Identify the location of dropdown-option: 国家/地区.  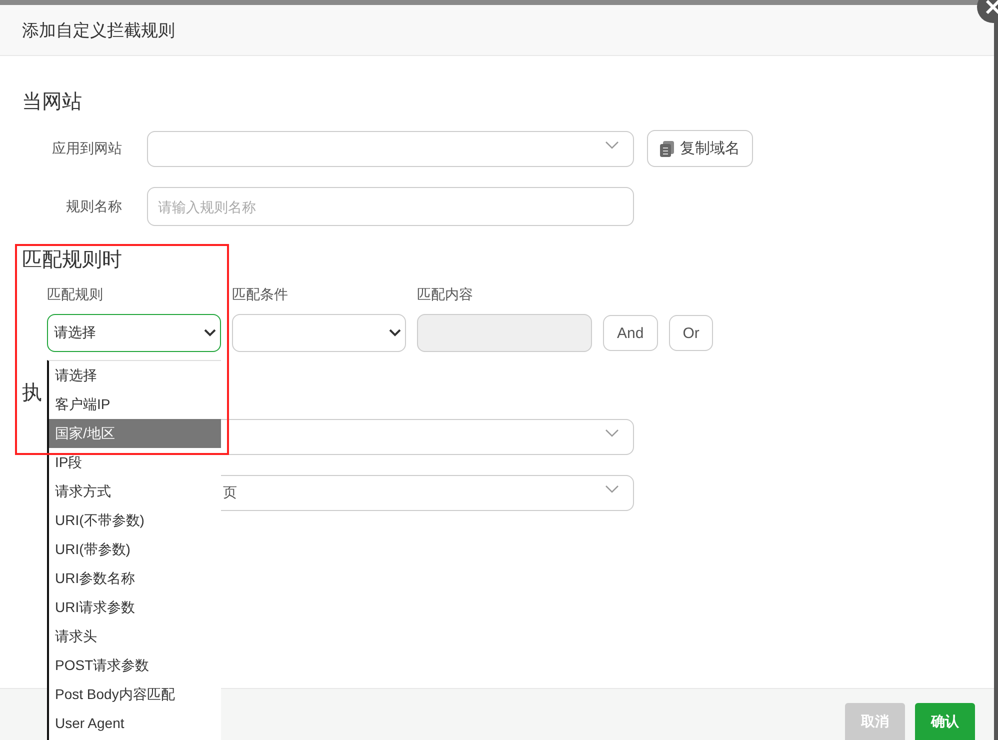
(135, 433).